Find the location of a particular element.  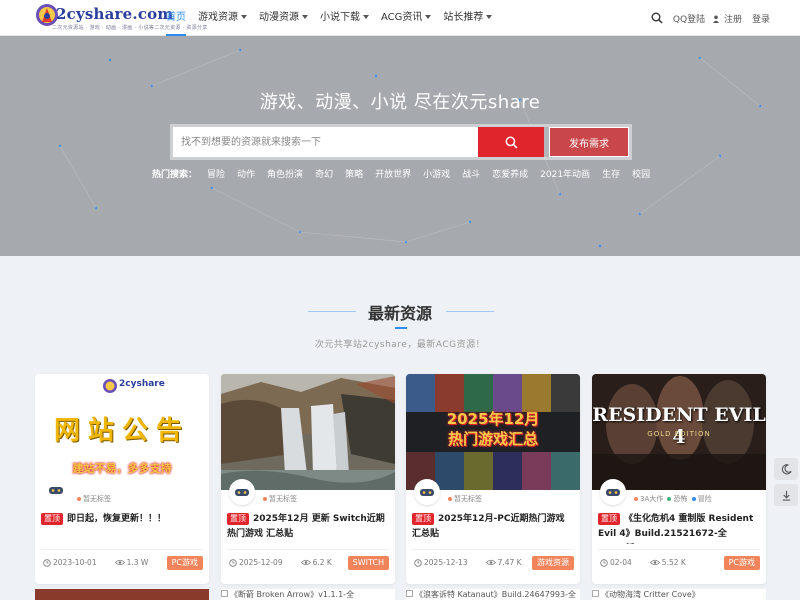

nav-home: 首页 is located at coordinates (176, 18).